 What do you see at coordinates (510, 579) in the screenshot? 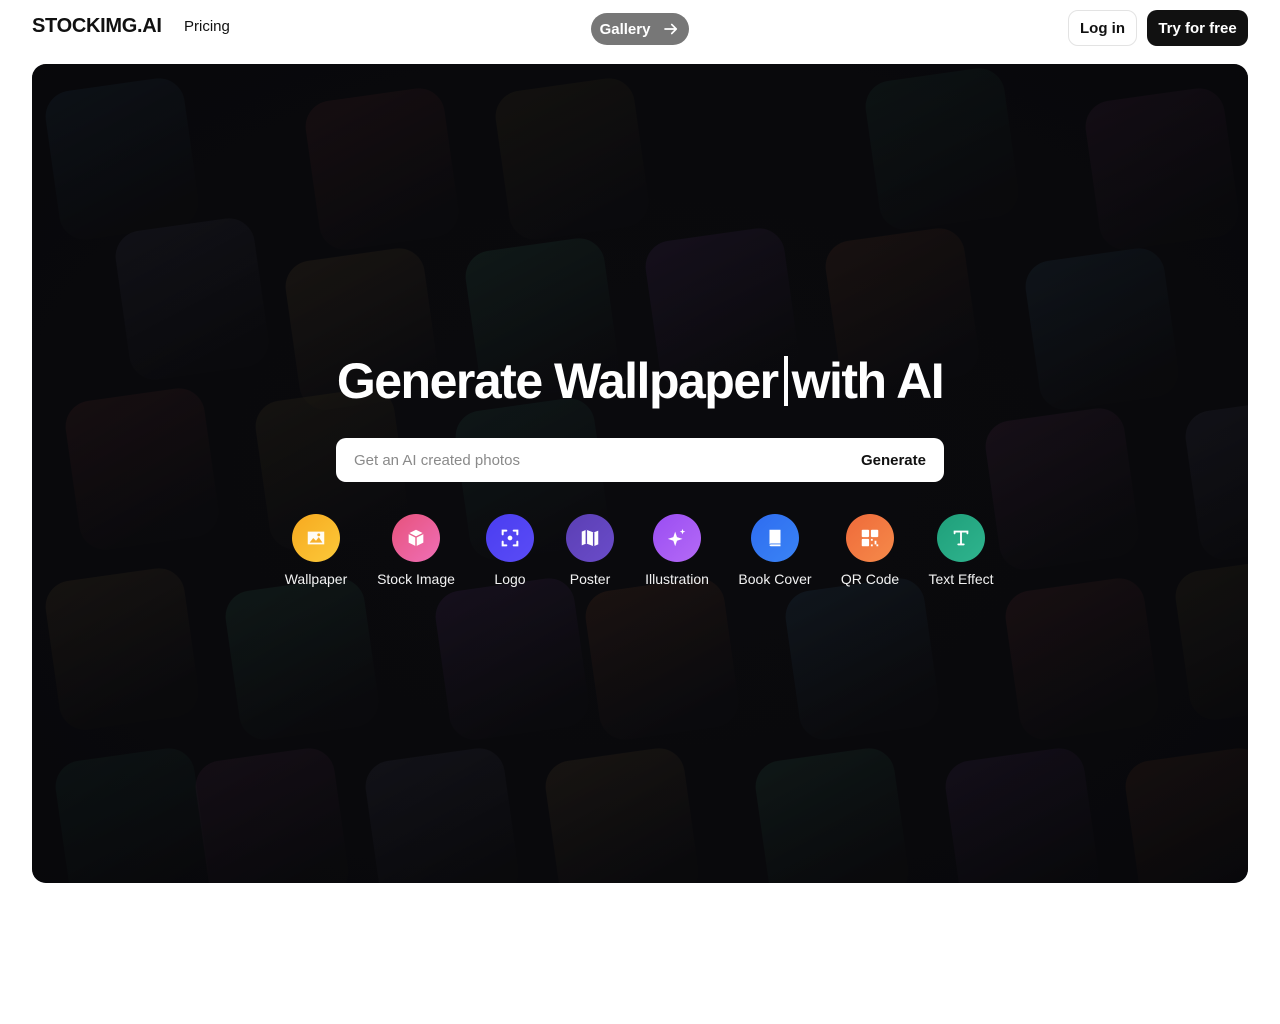
I see `category-label: Logo` at bounding box center [510, 579].